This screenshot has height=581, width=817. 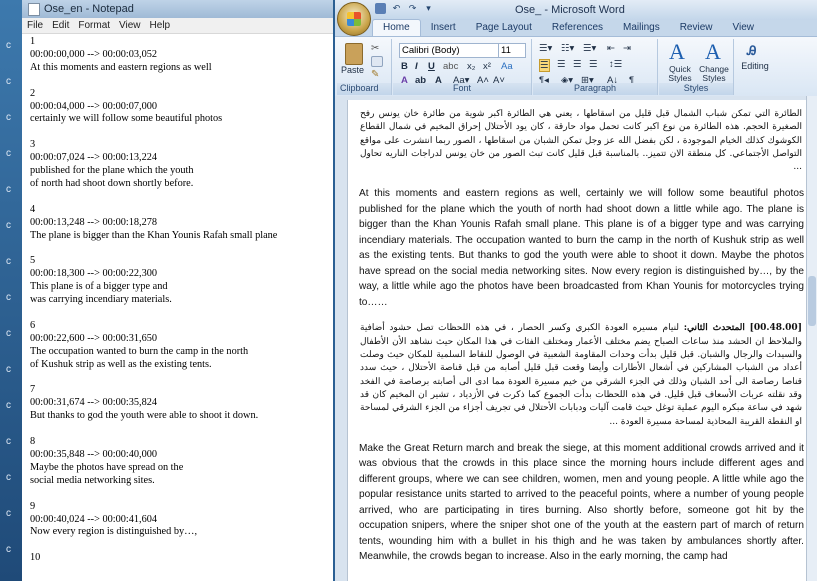 I want to click on tab-review: Review, so click(x=696, y=28).